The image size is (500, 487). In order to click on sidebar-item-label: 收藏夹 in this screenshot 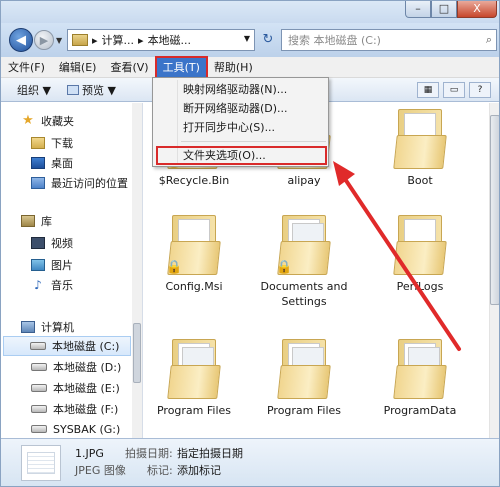, I will do `click(57, 121)`.